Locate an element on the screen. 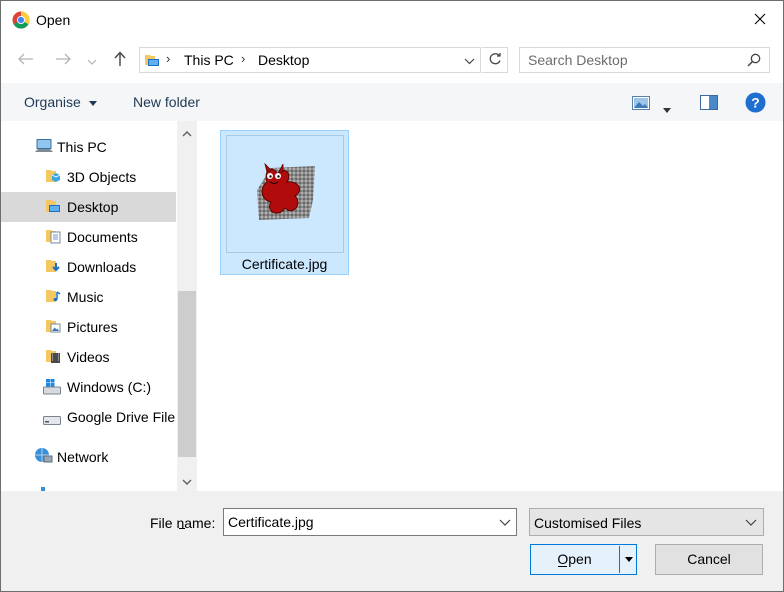  organise-menu-button: Organise is located at coordinates (60, 102).